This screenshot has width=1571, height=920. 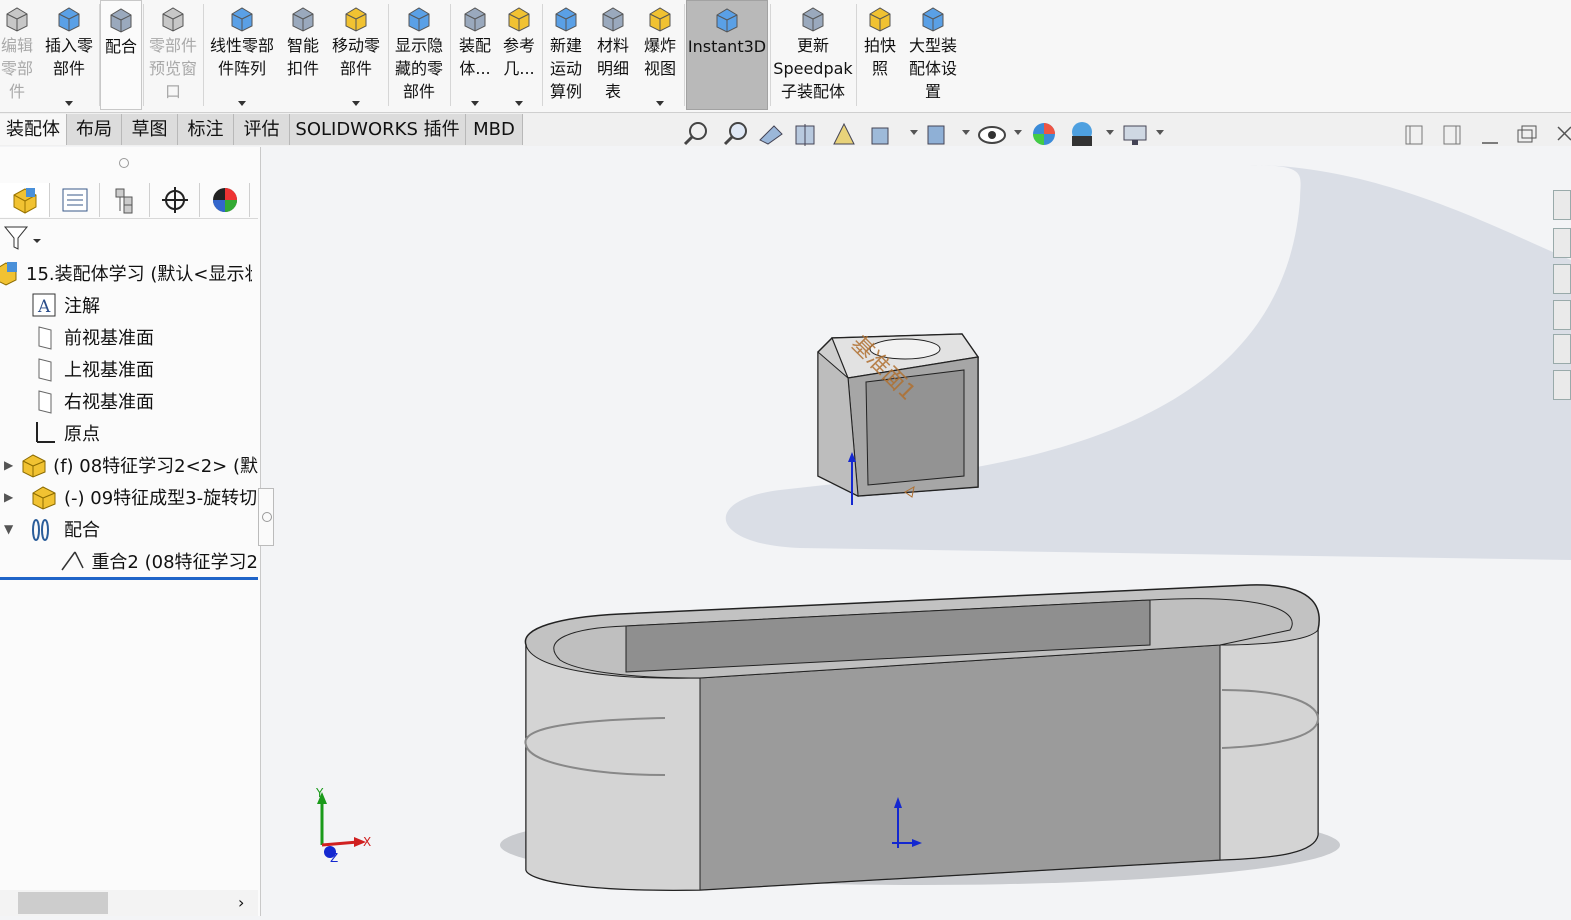 I want to click on close-icon, so click(x=1564, y=133).